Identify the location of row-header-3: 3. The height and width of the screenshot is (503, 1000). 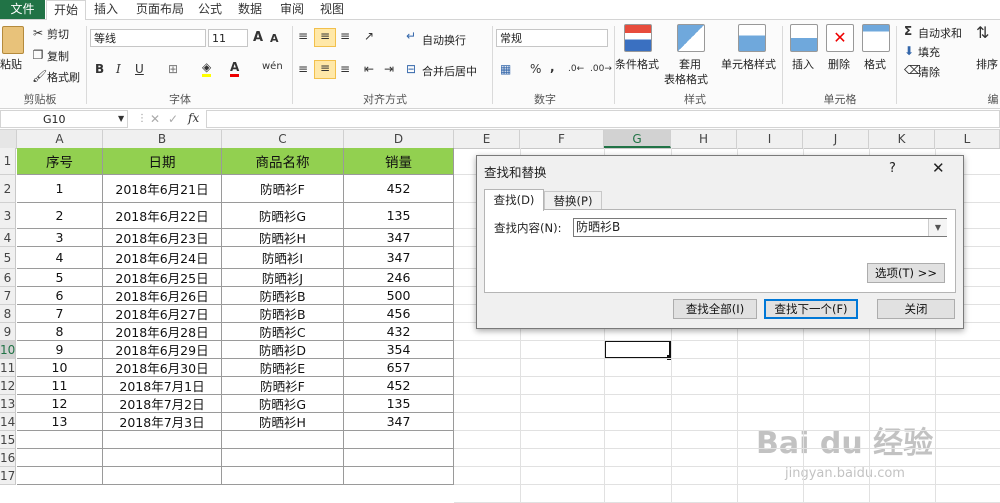
(8, 216).